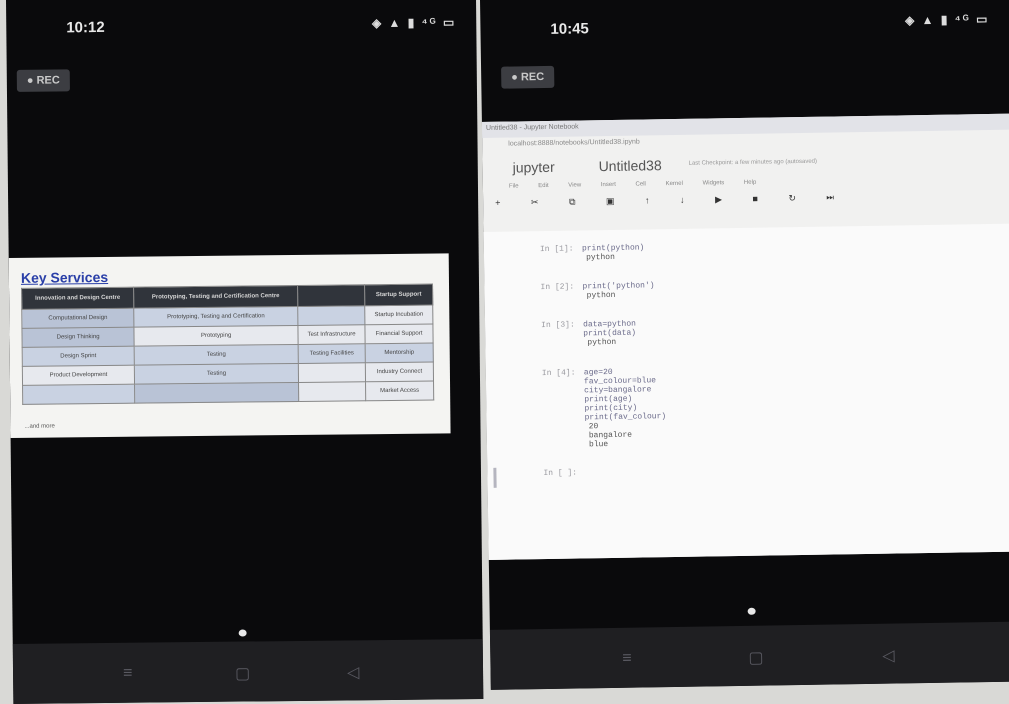 The image size is (1009, 704). Describe the element at coordinates (534, 167) in the screenshot. I see `jupyter-logo: jupyter` at that location.